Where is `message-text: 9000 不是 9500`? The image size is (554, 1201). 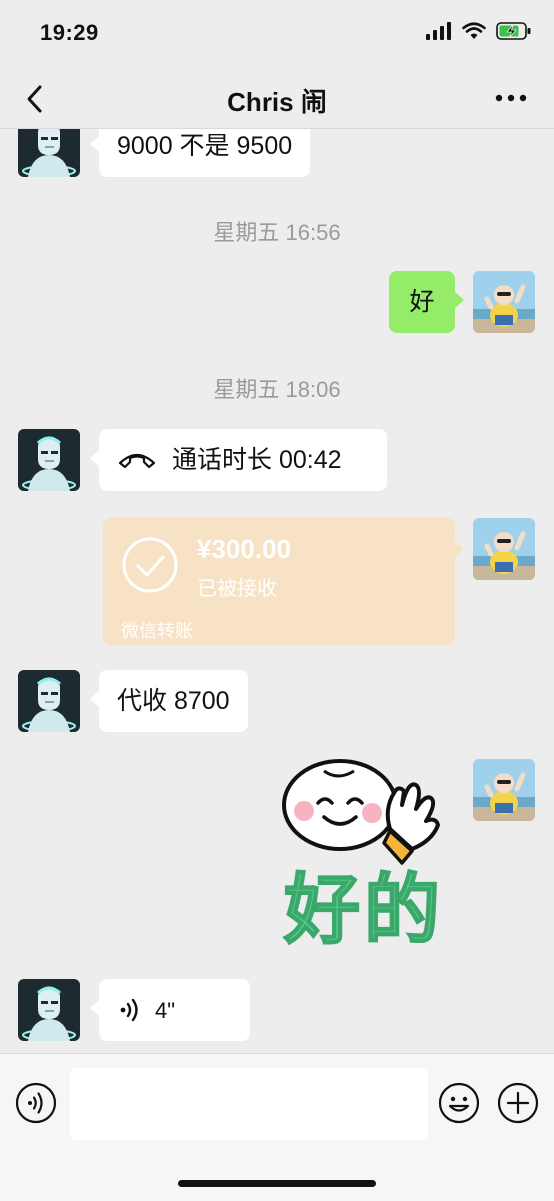 message-text: 9000 不是 9500 is located at coordinates (205, 146).